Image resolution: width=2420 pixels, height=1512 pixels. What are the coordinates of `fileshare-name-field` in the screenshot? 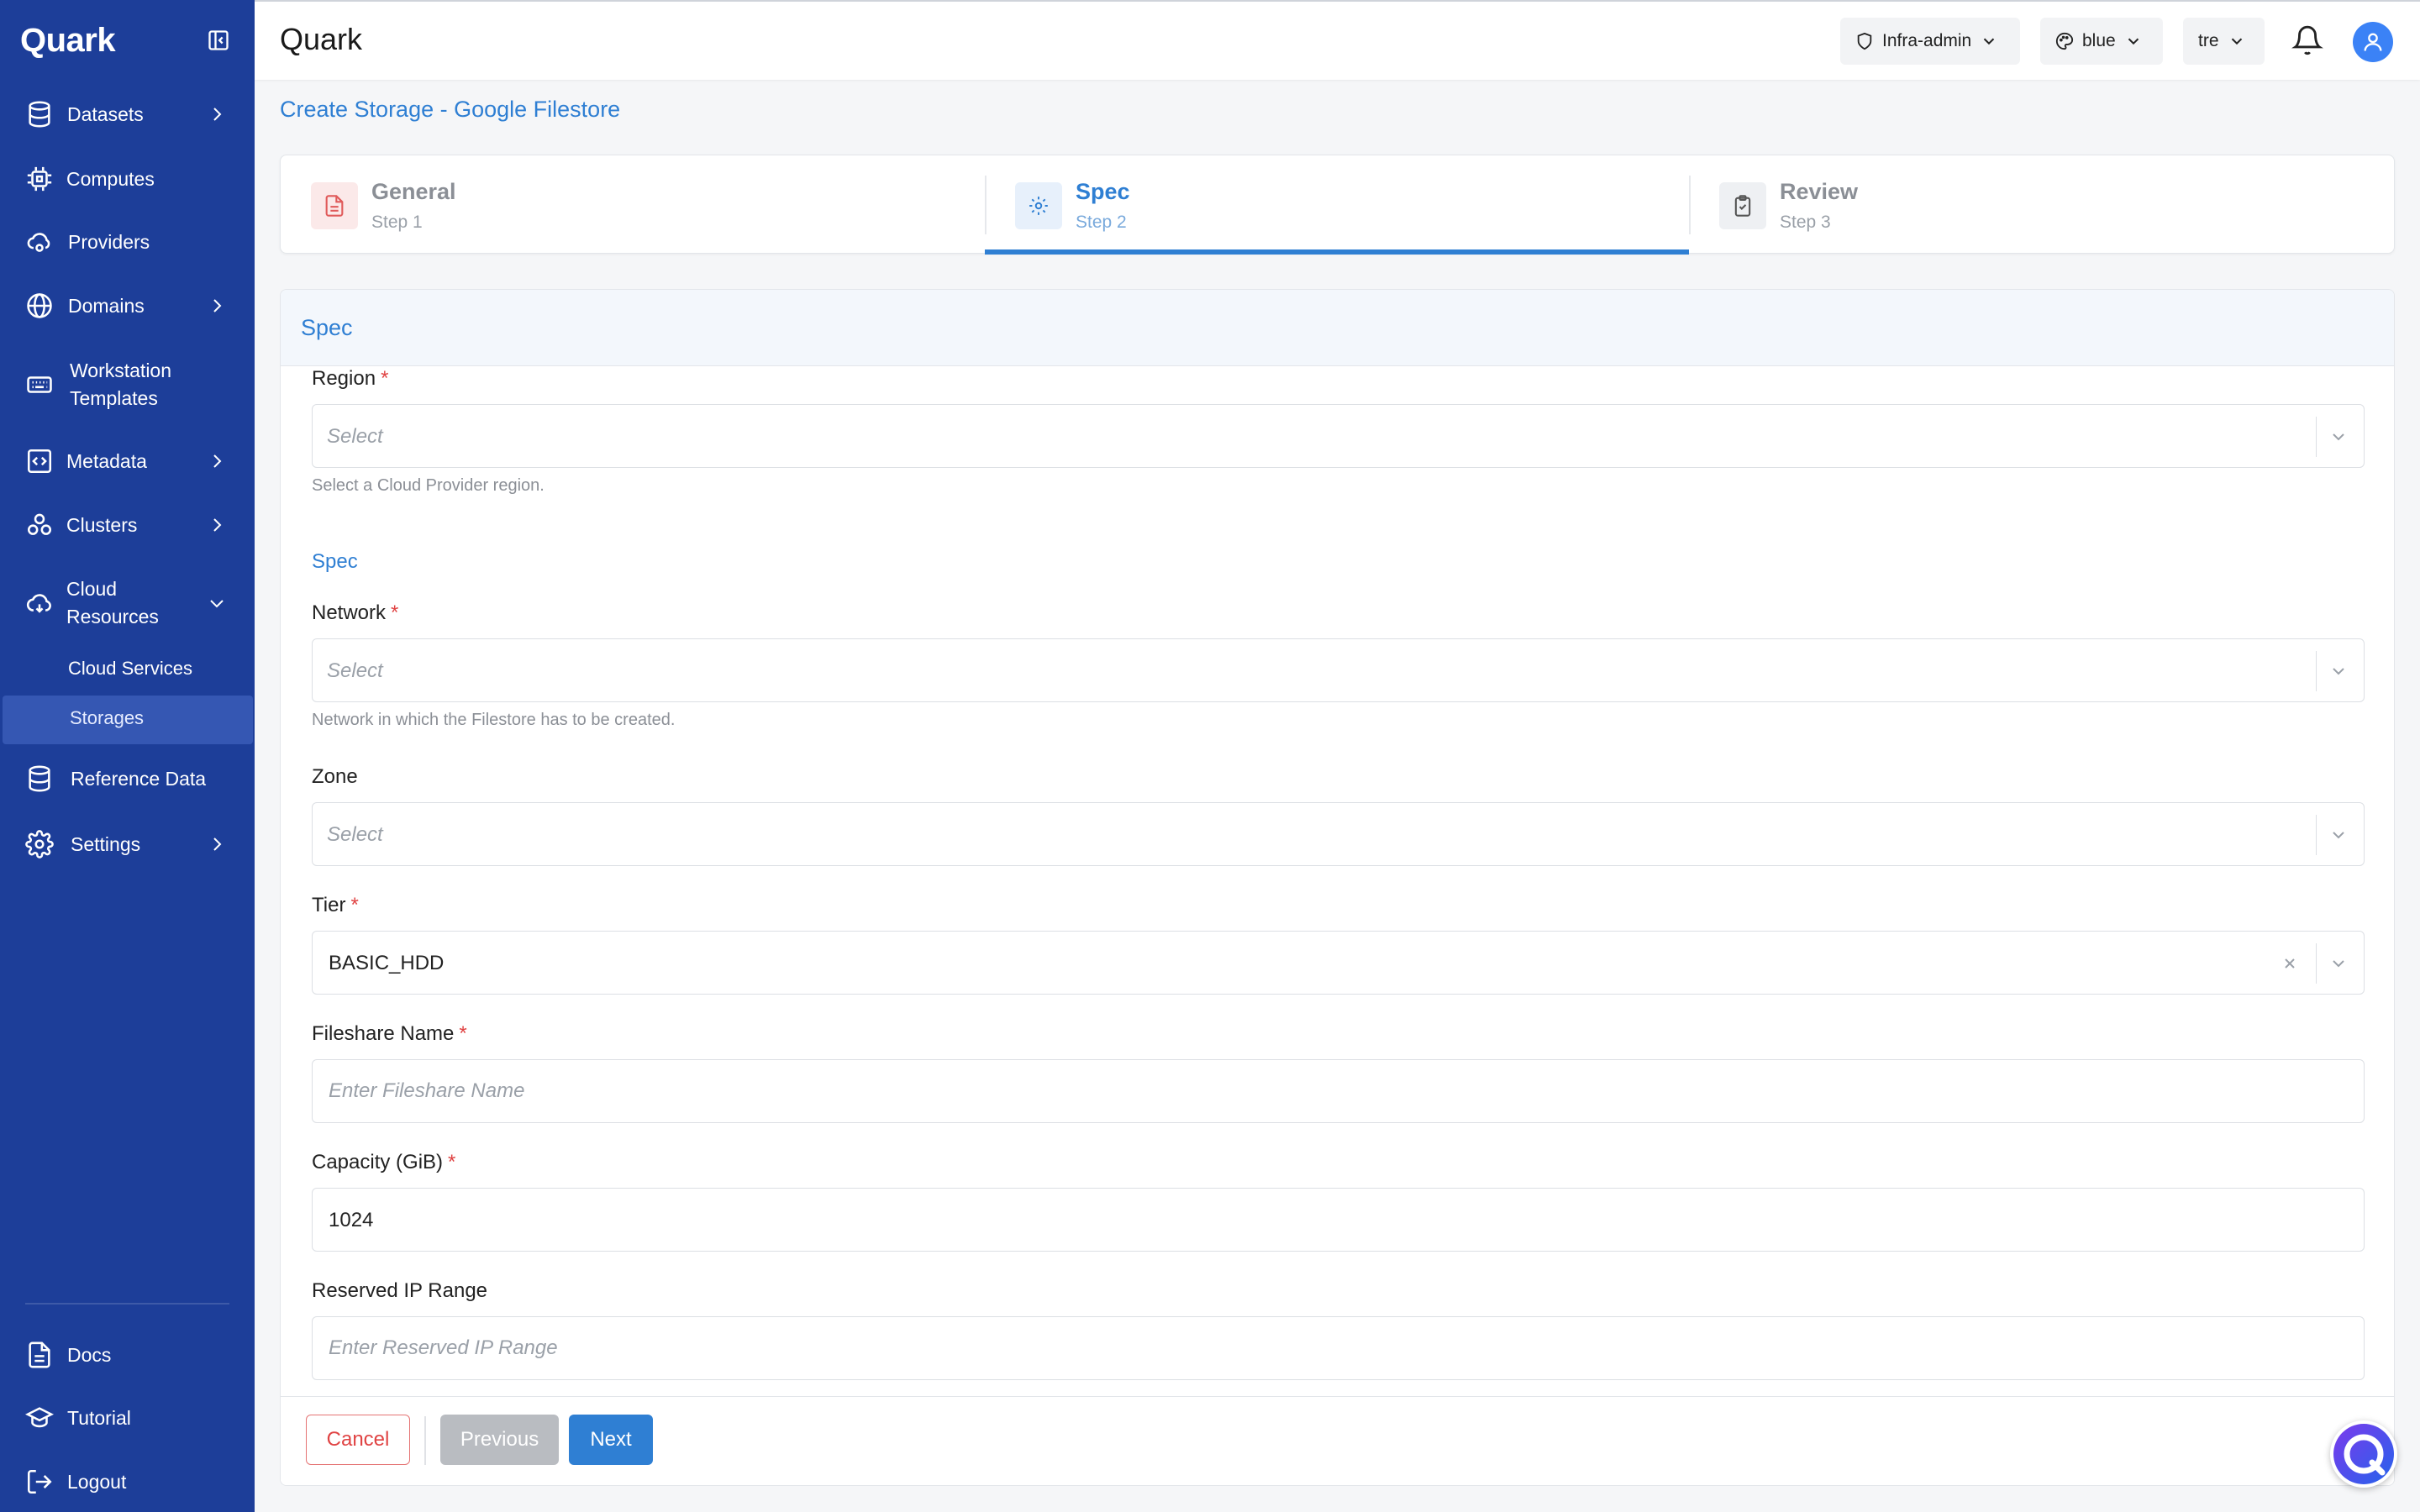 It's located at (1338, 1091).